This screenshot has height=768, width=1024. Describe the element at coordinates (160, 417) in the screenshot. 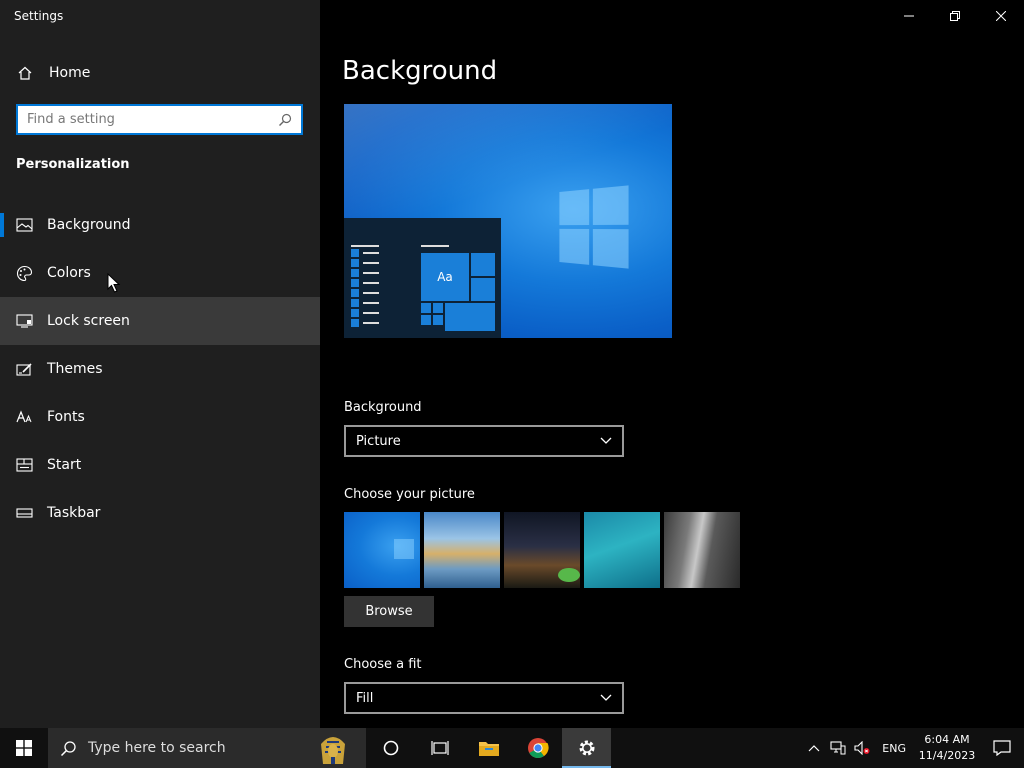

I see `sidebar-item-fonts: Fonts` at that location.